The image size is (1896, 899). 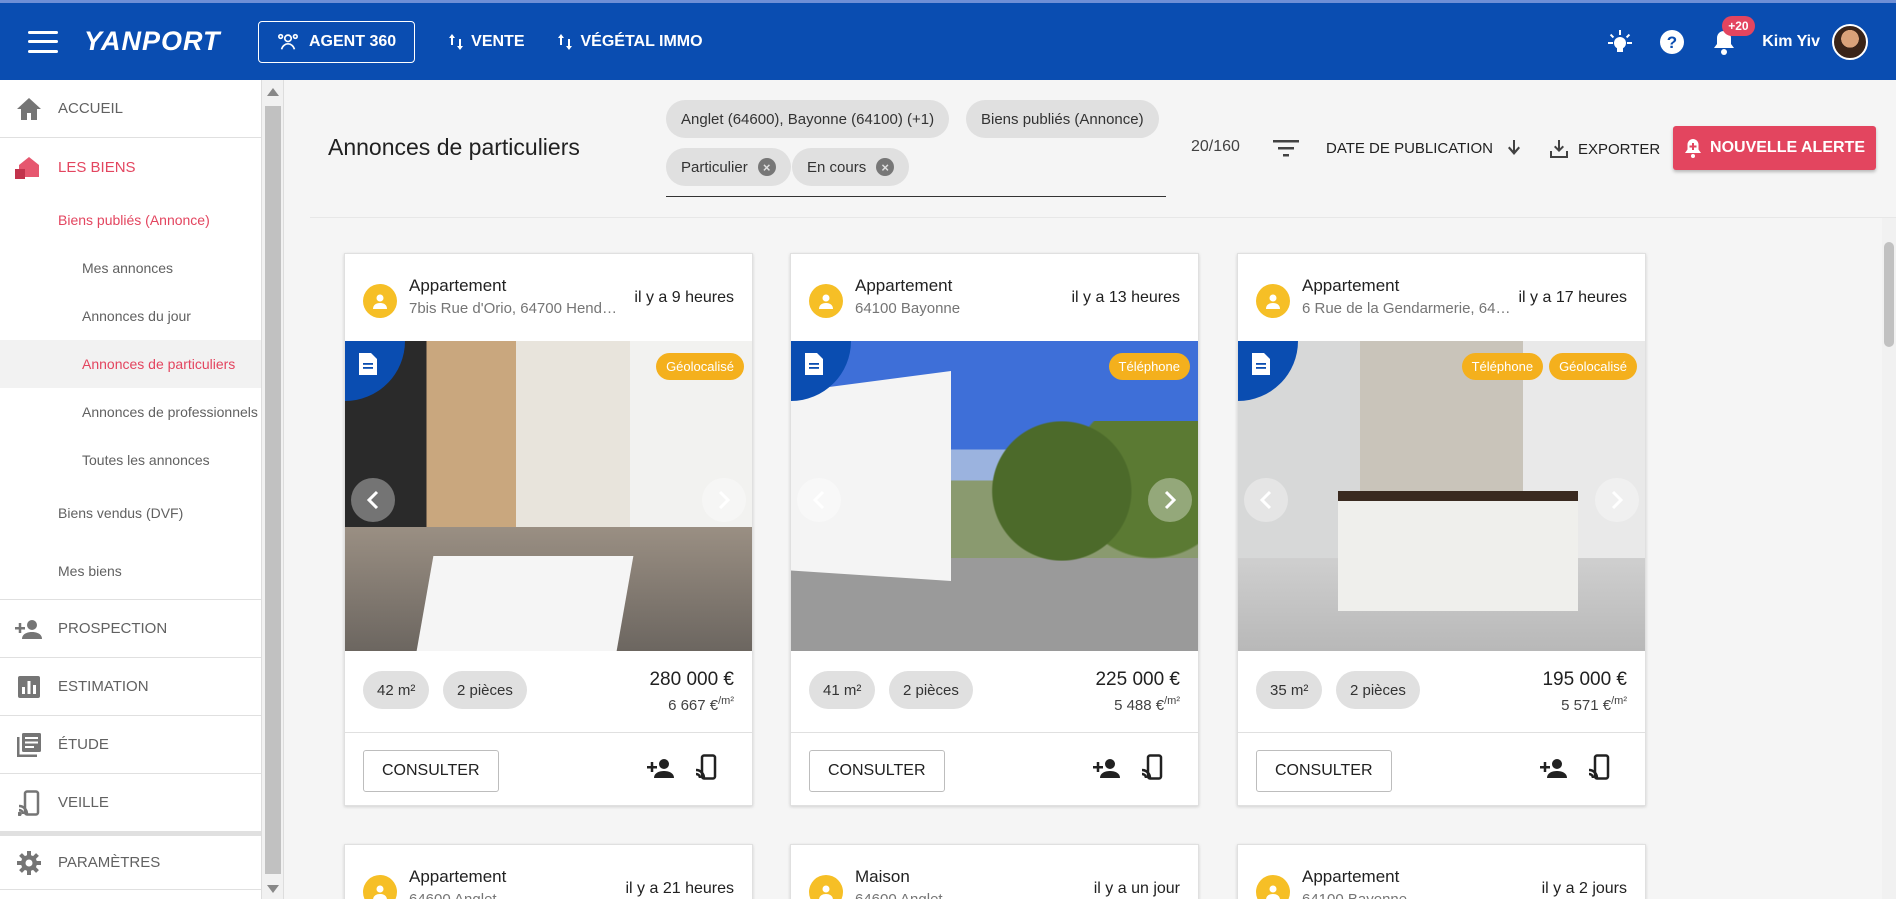 What do you see at coordinates (156, 41) in the screenshot?
I see `app-logo: YANPORT` at bounding box center [156, 41].